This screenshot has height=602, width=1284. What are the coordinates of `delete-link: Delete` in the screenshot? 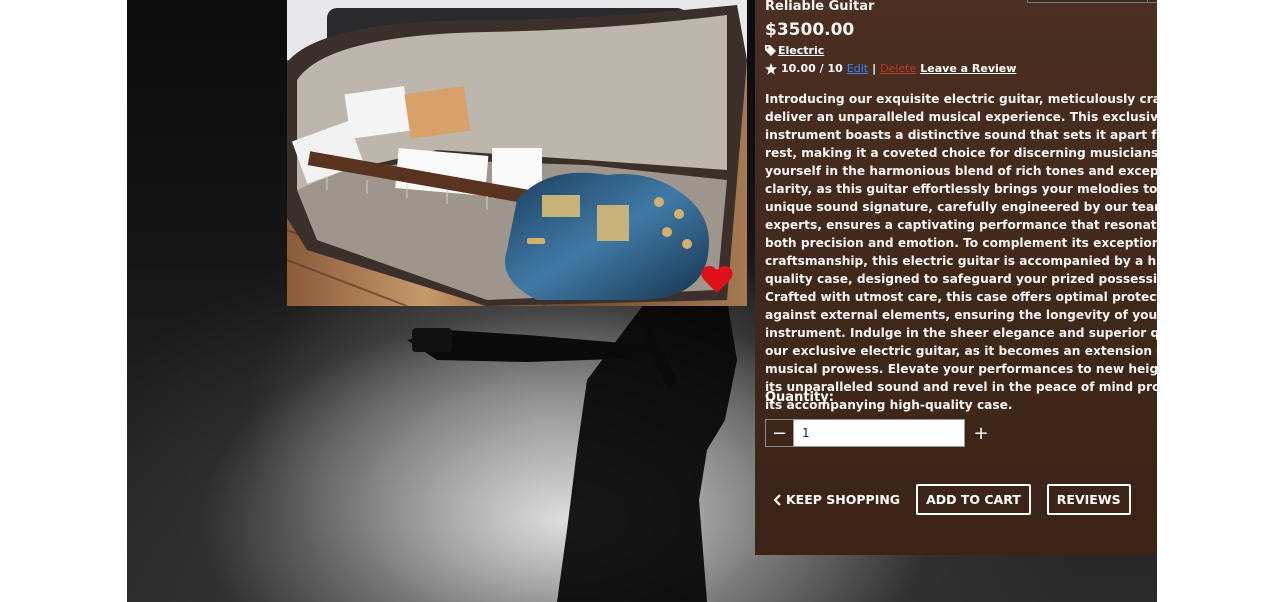 It's located at (898, 68).